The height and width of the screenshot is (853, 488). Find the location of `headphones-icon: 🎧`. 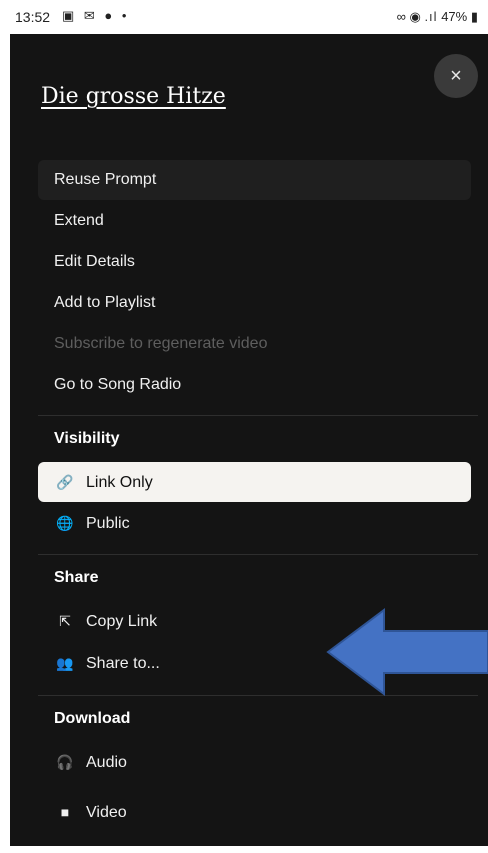

headphones-icon: 🎧 is located at coordinates (65, 762).